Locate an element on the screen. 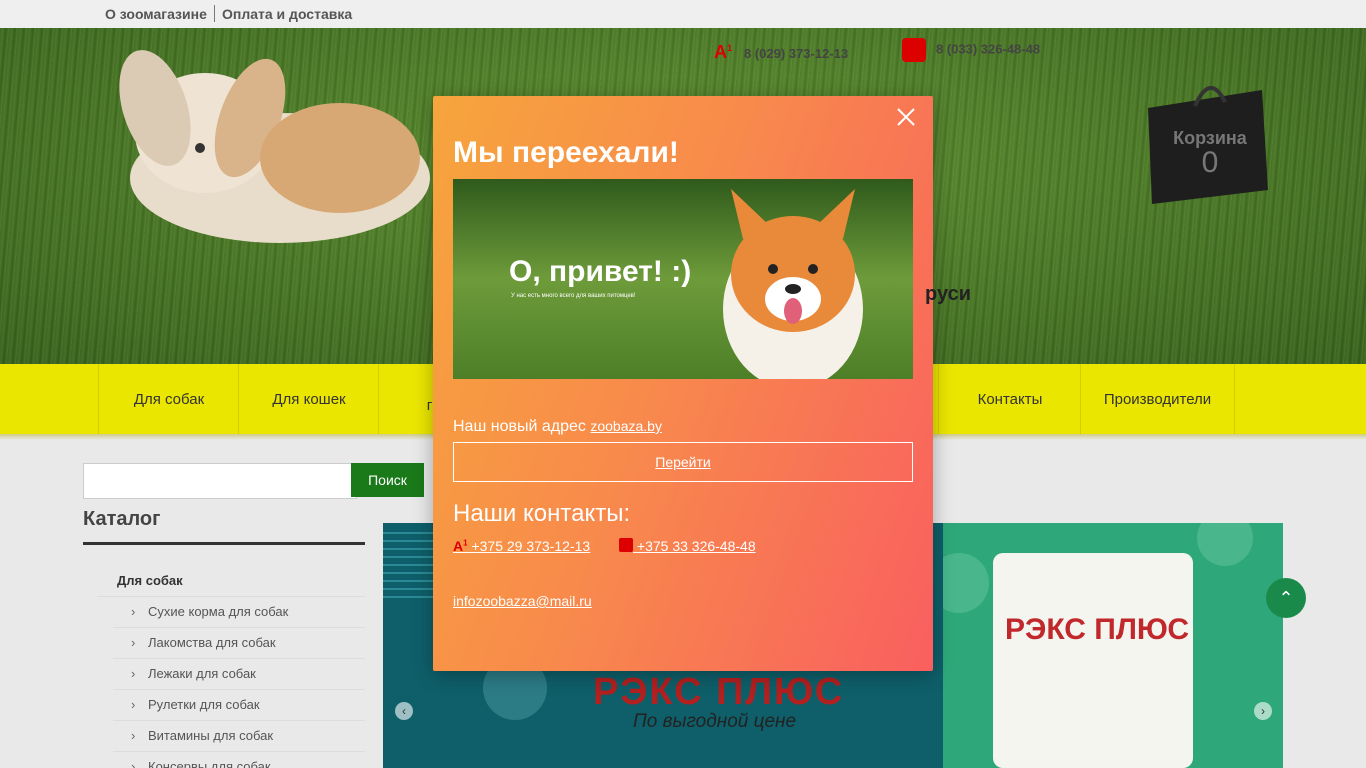 The width and height of the screenshot is (1366, 768). modal-phone-mts: +375 33 326-48-48 is located at coordinates (687, 546).